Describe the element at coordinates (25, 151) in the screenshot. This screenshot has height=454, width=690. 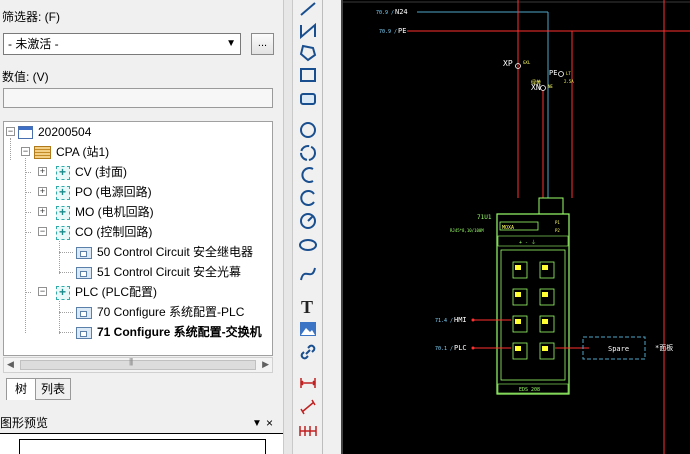
I see `collapse-station-toggle: −` at that location.